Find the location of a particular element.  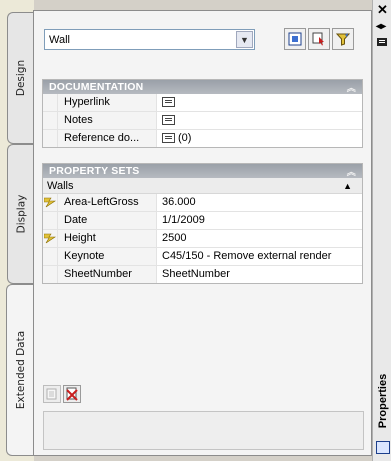

auto-hide-icon: ◂▸ is located at coordinates (381, 27).